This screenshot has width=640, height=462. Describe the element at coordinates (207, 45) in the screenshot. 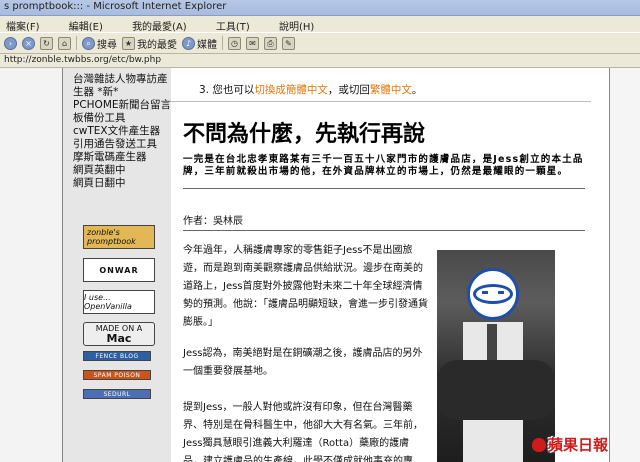

I see `media-button-label: 媒體` at that location.